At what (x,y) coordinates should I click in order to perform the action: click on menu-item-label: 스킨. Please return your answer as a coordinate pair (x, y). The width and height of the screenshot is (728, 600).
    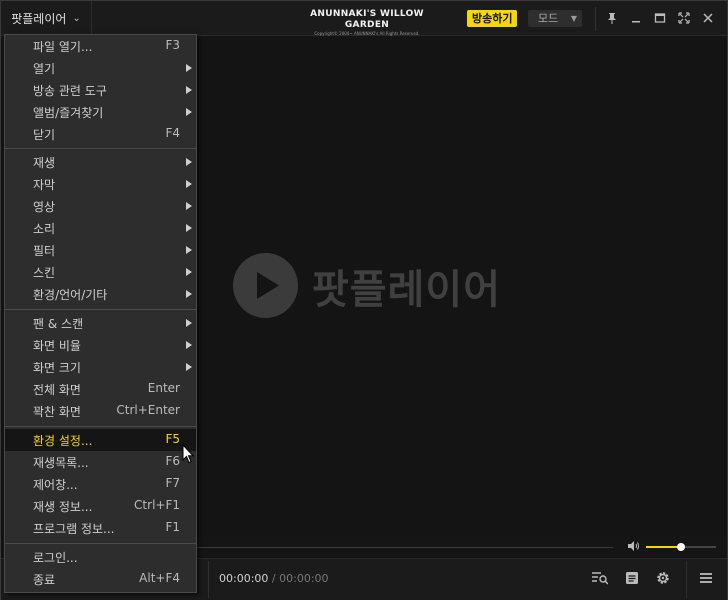
    Looking at the image, I should click on (44, 273).